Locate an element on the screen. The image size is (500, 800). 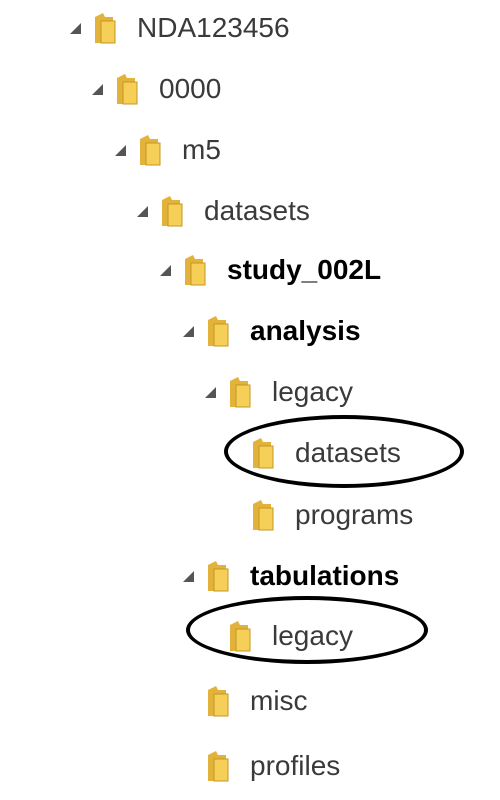
tree-node-legacy-programs: programs is located at coordinates (320, 515).